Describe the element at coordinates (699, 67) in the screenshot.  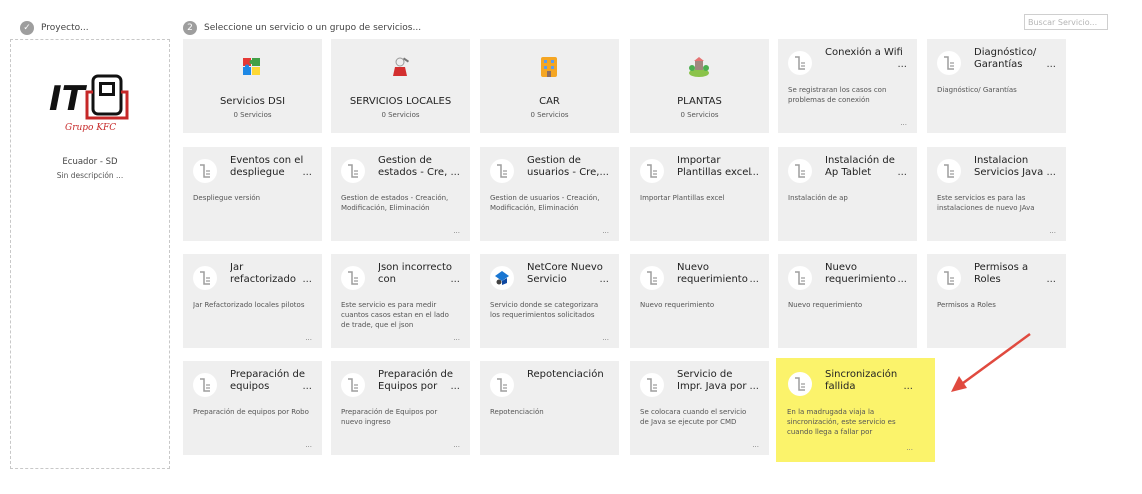
I see `plant-icon` at that location.